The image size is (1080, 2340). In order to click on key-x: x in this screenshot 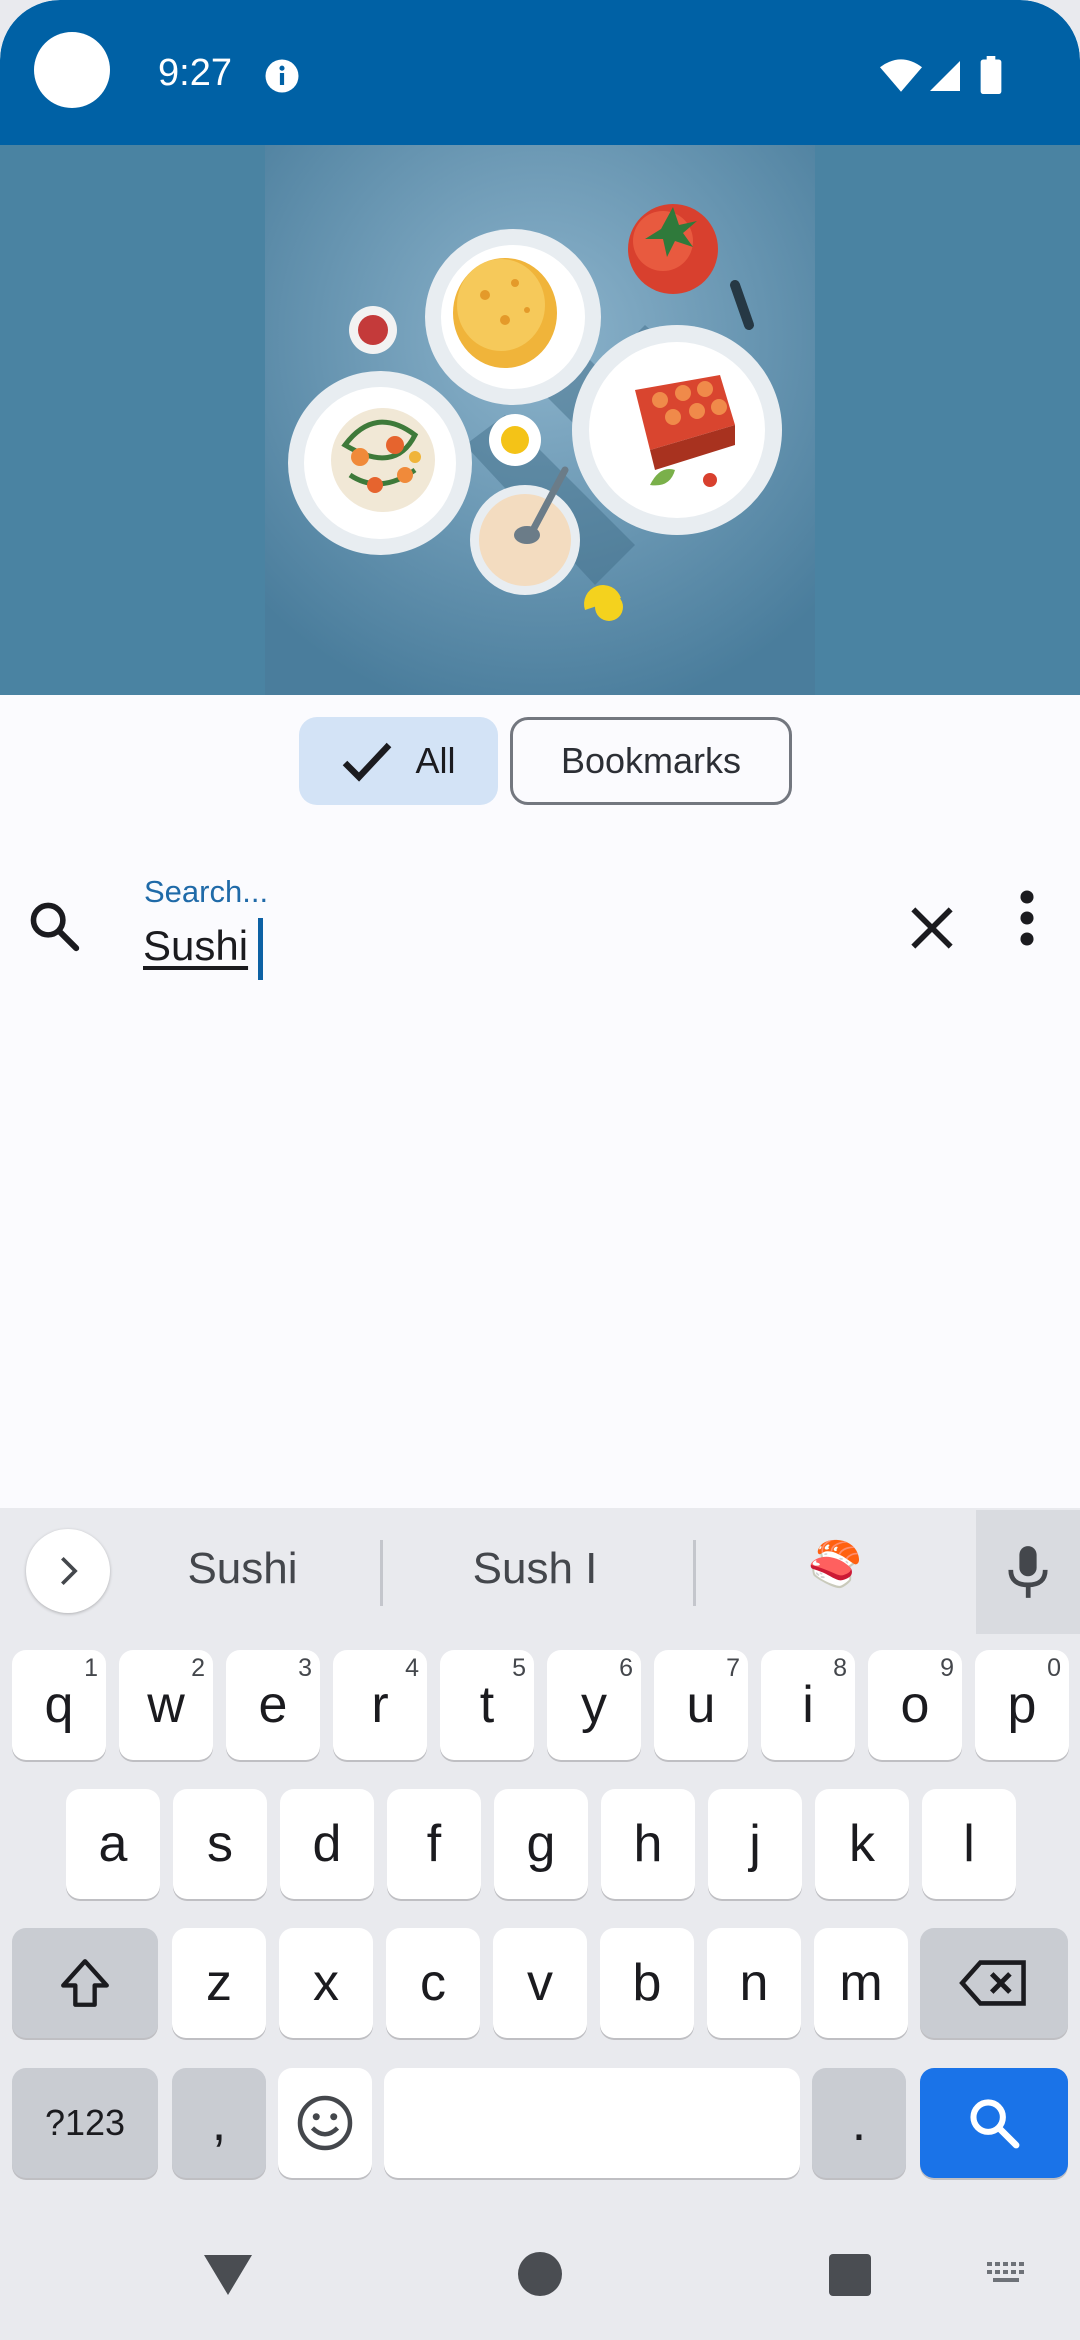, I will do `click(326, 1983)`.